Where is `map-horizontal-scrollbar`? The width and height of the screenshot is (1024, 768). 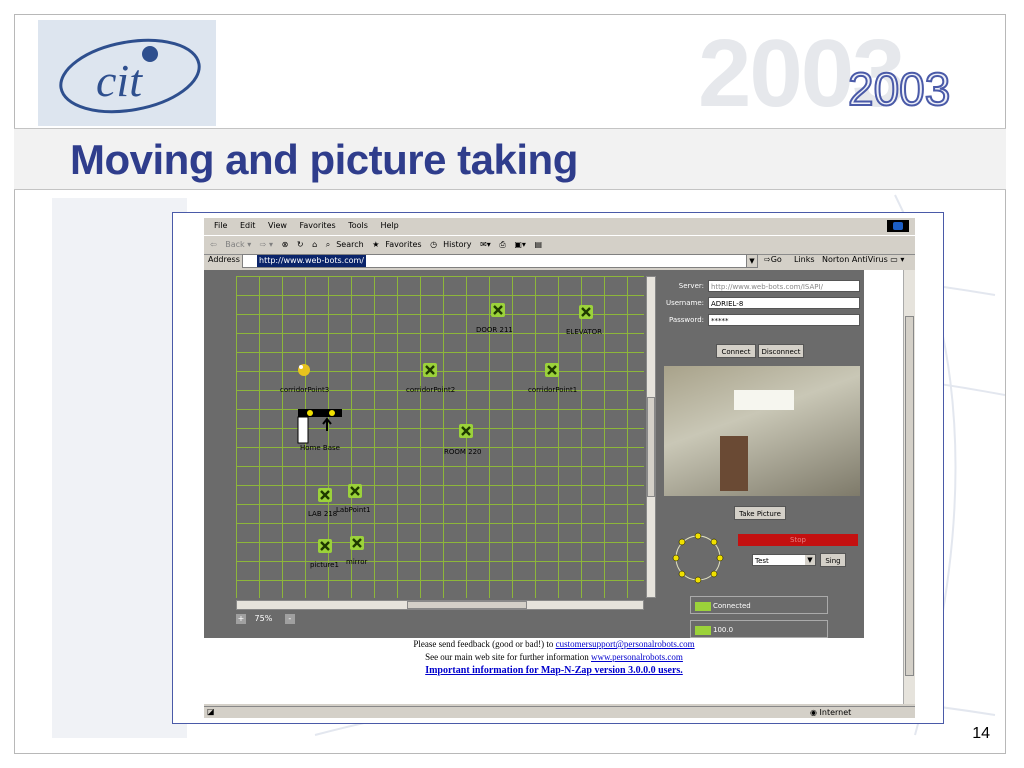
map-horizontal-scrollbar is located at coordinates (440, 605).